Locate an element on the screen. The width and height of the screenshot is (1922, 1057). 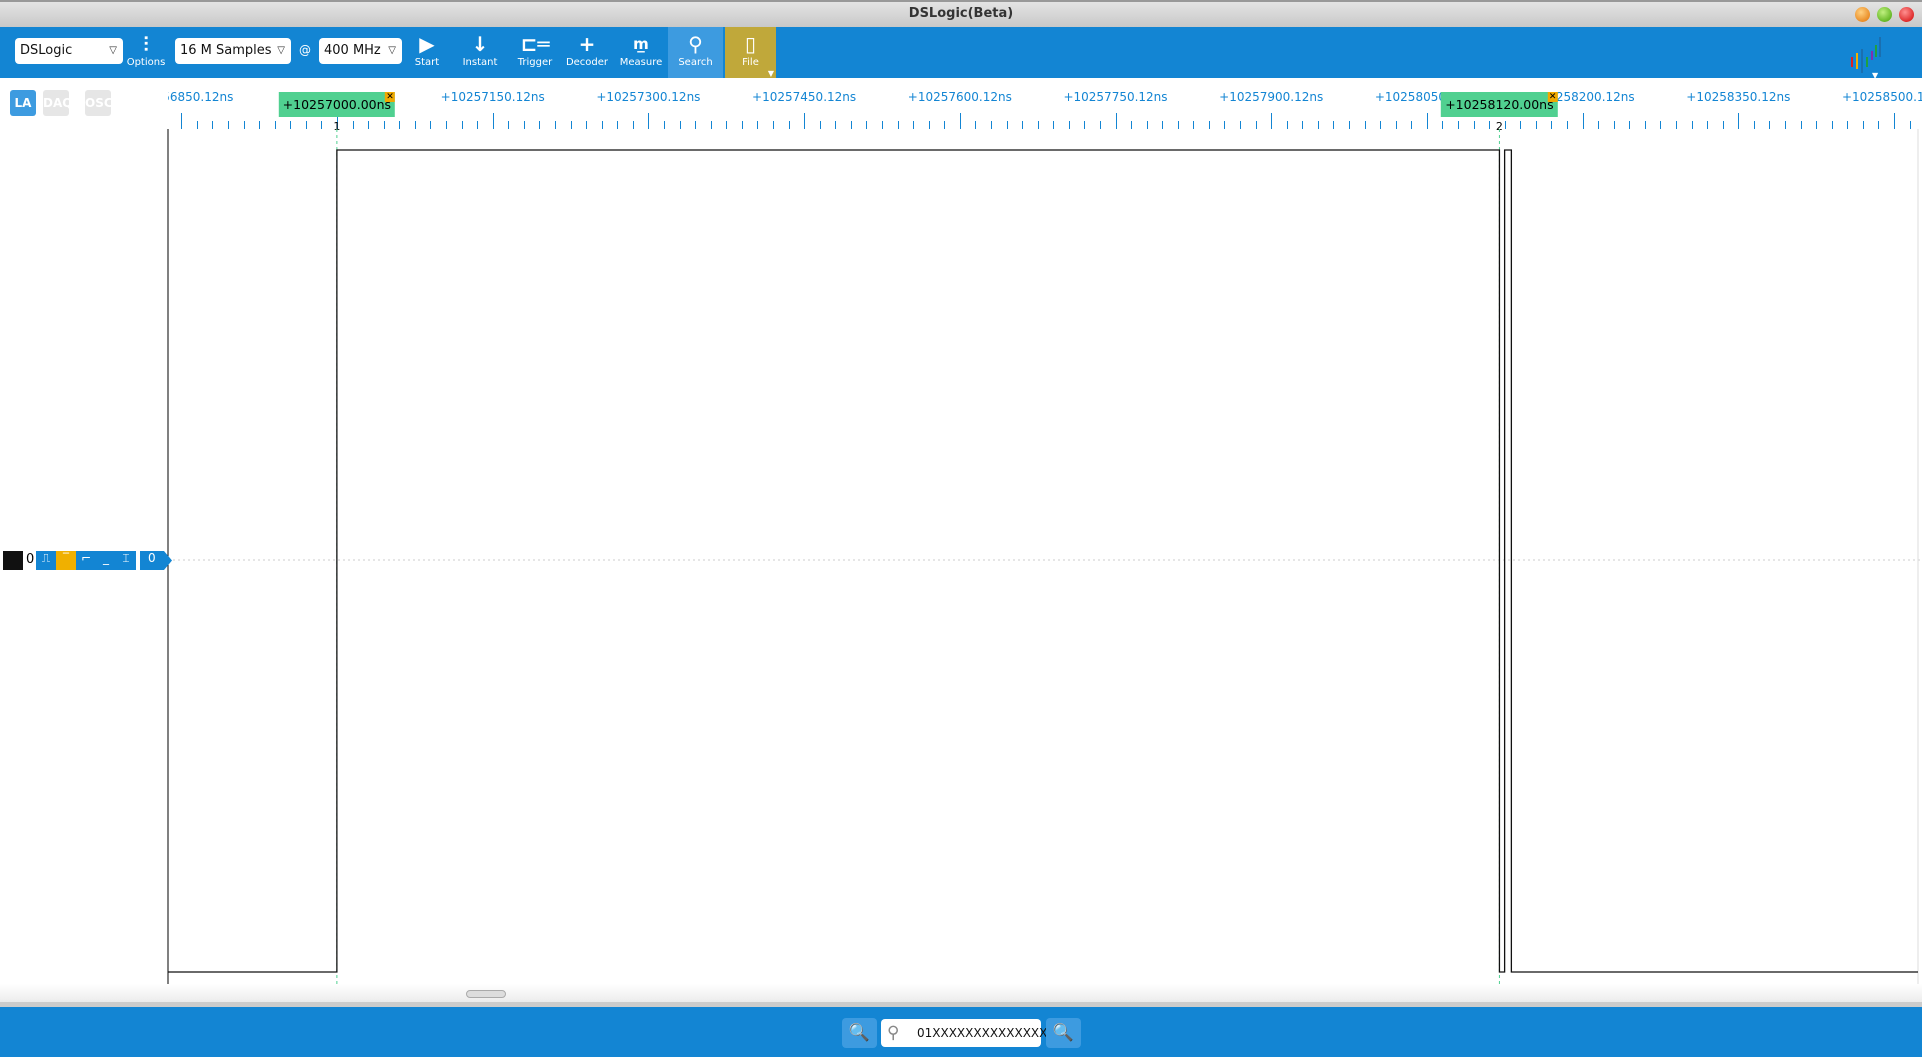
trigger-selector: ⎍ ‾ ⌐ _ ⌶ is located at coordinates (86, 560).